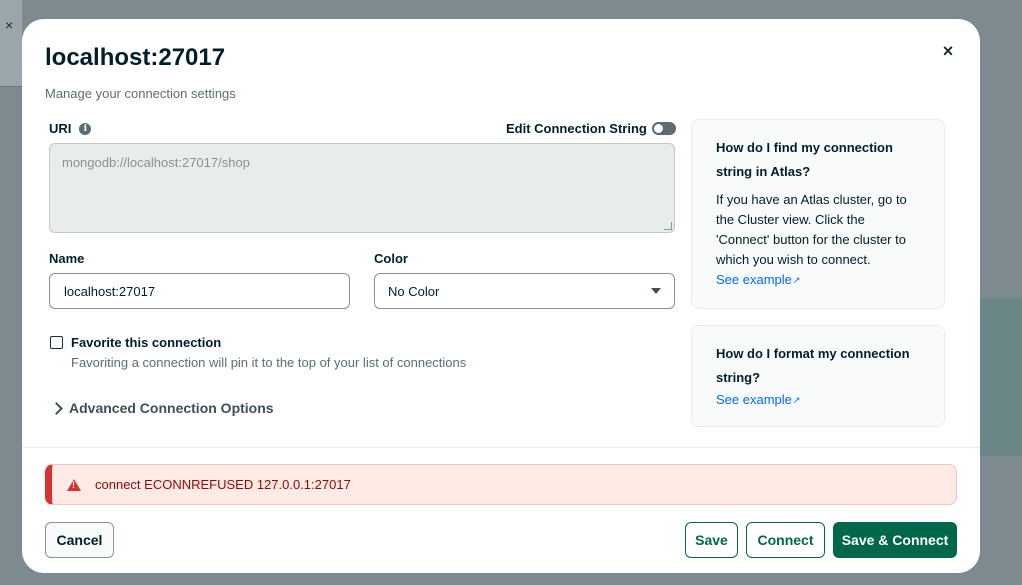 The width and height of the screenshot is (1022, 585). I want to click on name-label: Name, so click(67, 258).